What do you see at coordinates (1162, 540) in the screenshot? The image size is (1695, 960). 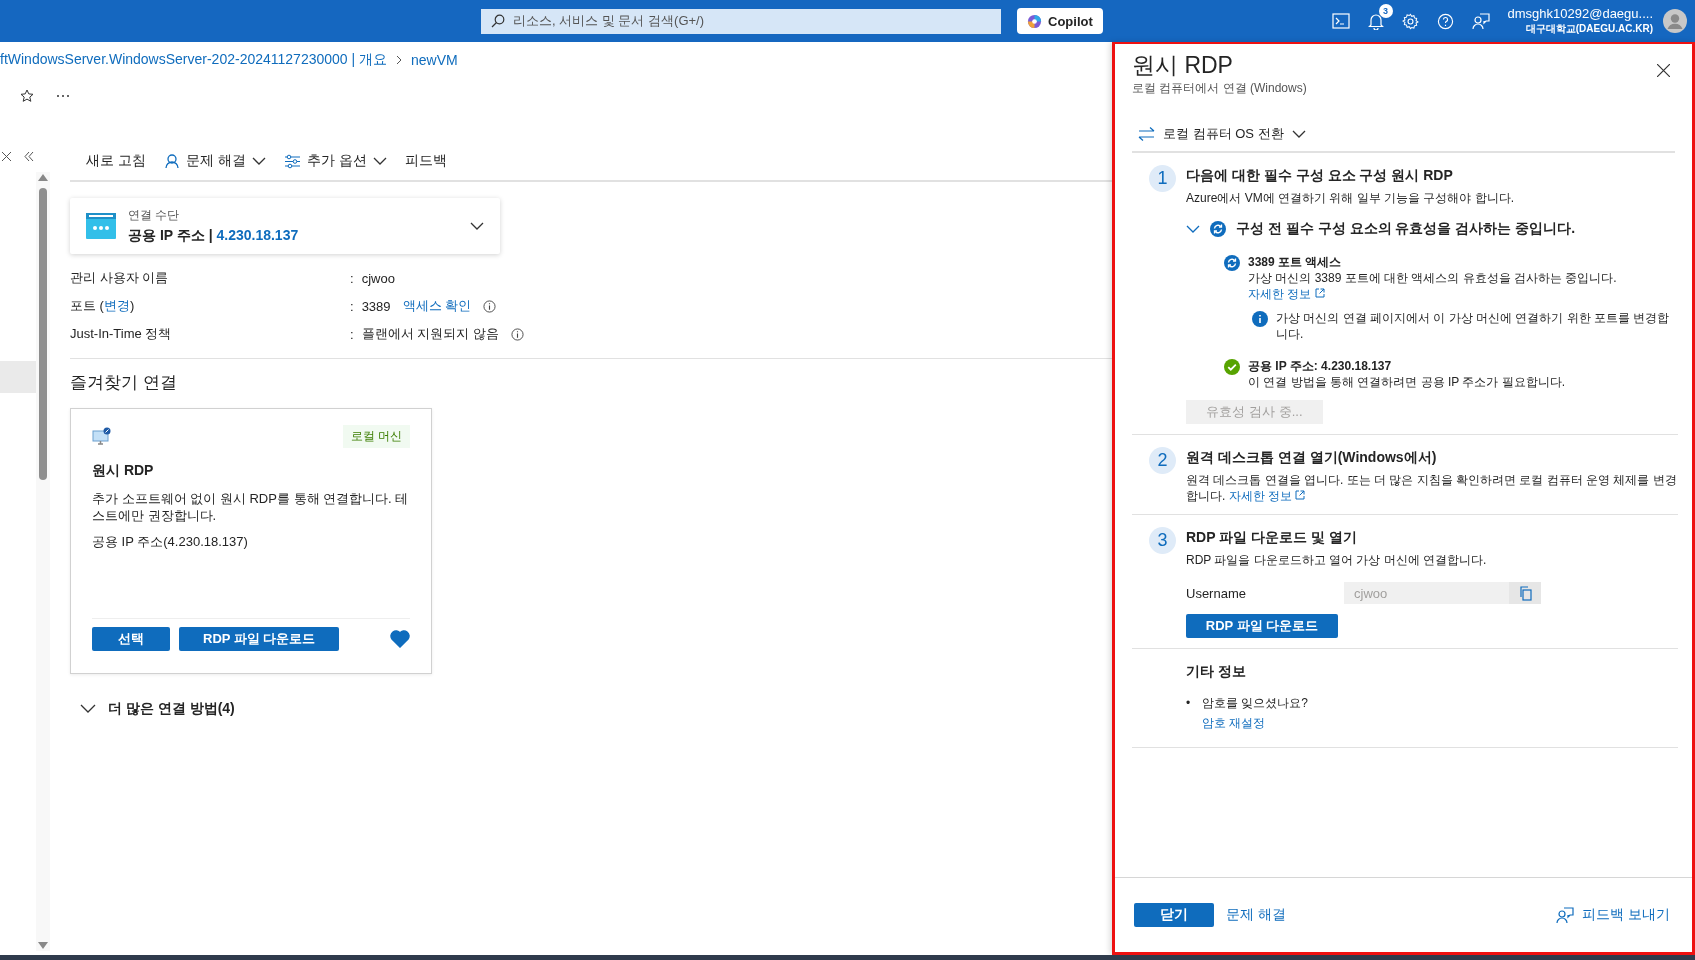 I see `step-number: 3` at bounding box center [1162, 540].